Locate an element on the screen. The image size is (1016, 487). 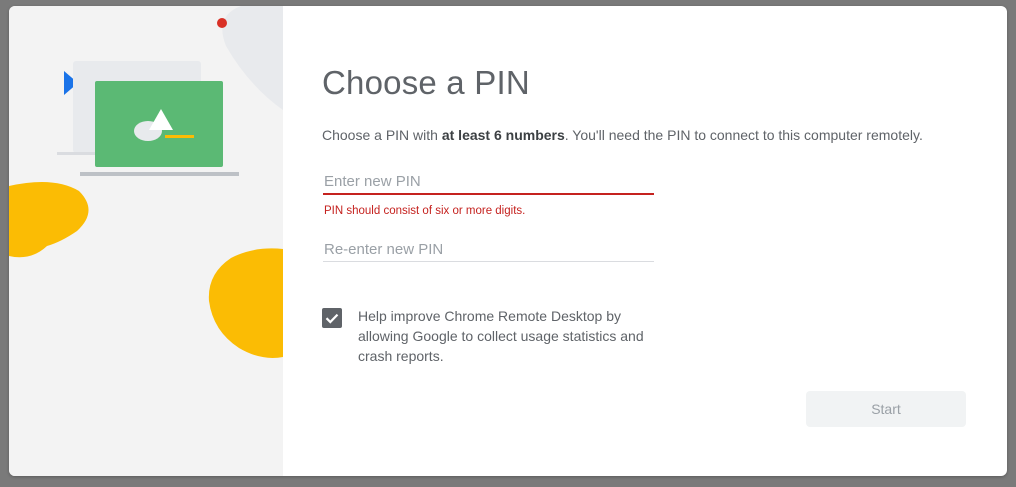
grey-corner-shape is located at coordinates (252, 58).